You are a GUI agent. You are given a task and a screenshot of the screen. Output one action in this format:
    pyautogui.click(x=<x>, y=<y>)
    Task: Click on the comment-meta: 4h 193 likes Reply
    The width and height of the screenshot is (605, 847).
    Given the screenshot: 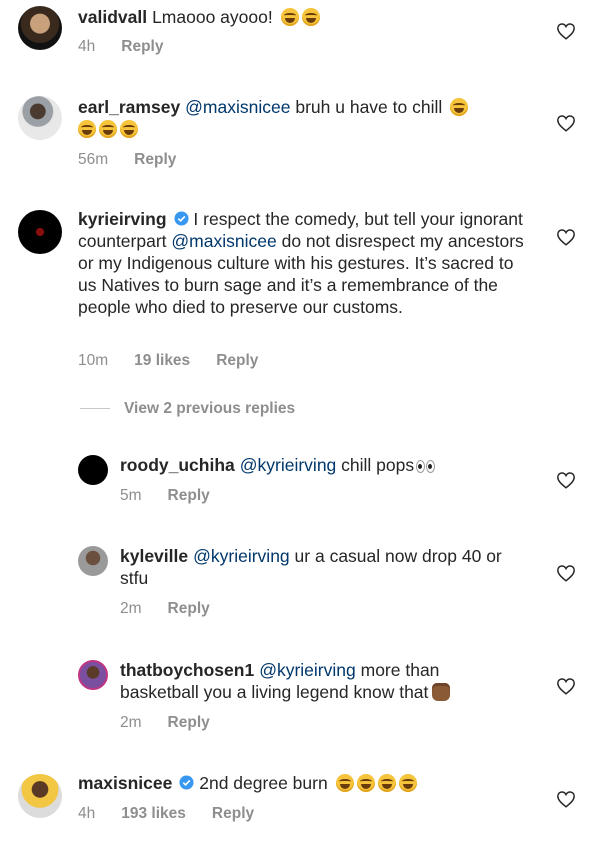 What is the action you would take?
    pyautogui.click(x=179, y=814)
    